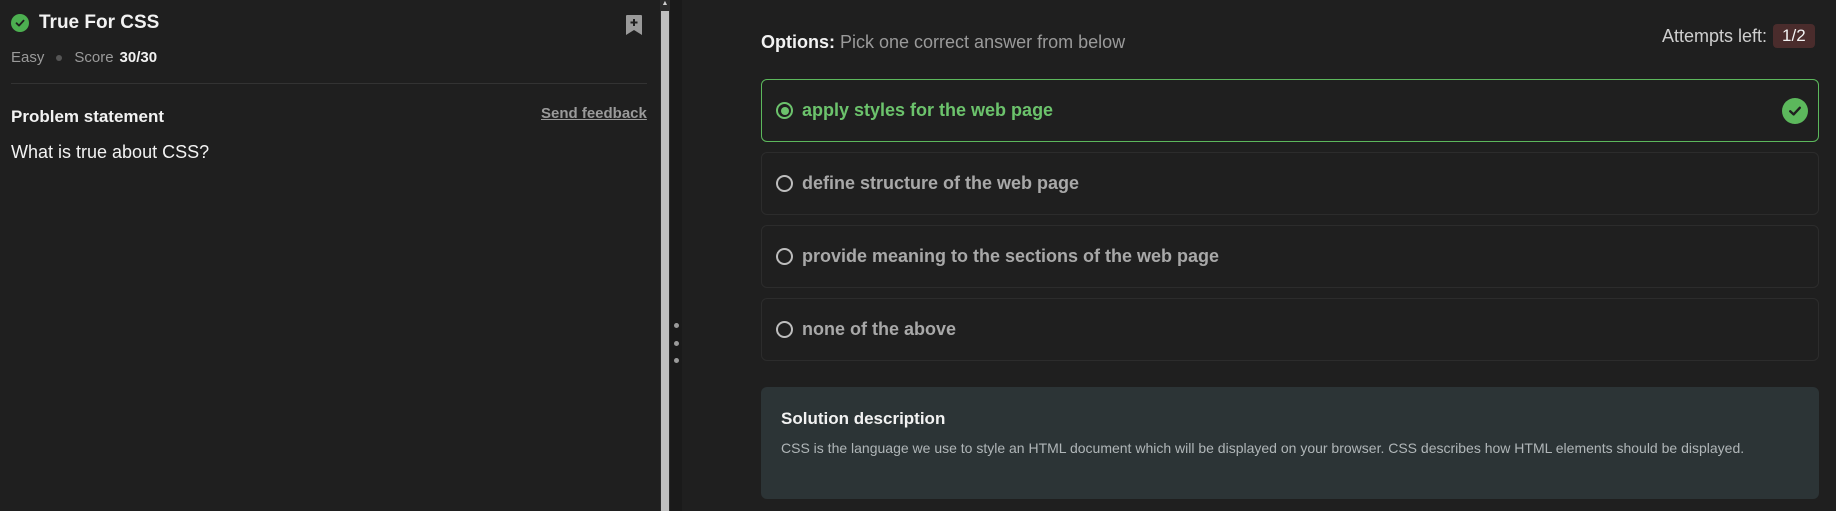  What do you see at coordinates (676, 343) in the screenshot?
I see `drag-handle-icon` at bounding box center [676, 343].